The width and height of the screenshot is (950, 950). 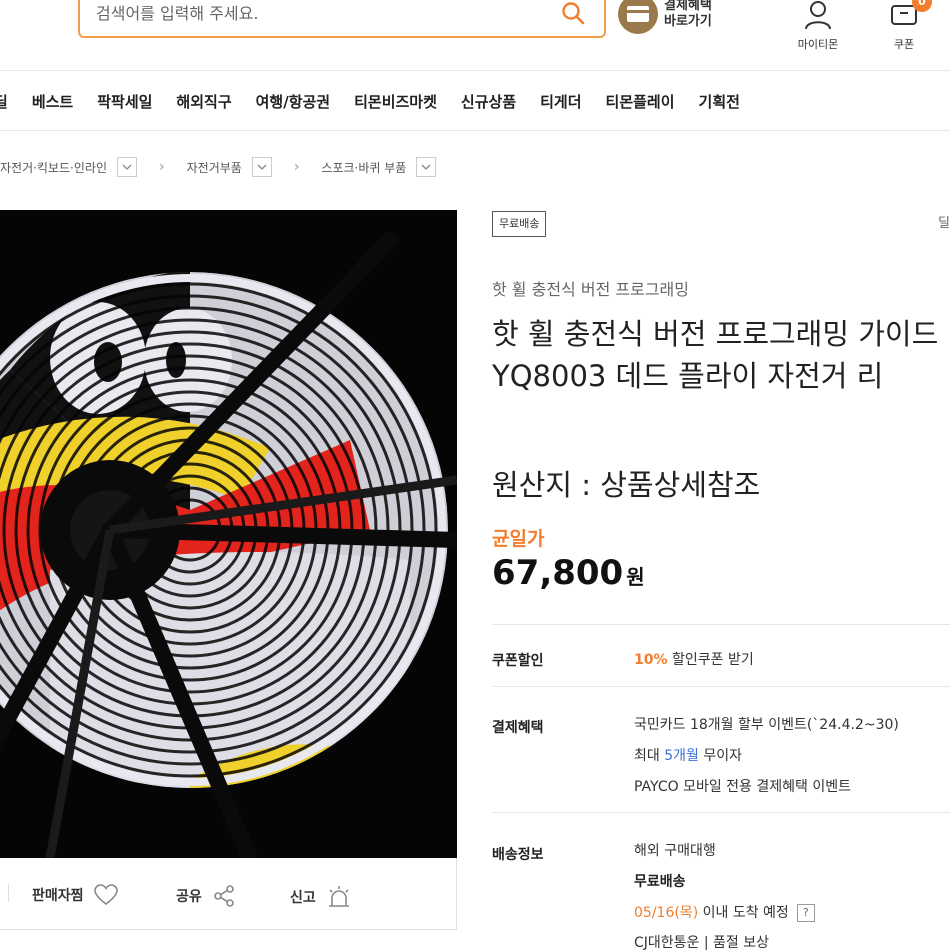 I want to click on deal-label: 딜, so click(x=944, y=223).